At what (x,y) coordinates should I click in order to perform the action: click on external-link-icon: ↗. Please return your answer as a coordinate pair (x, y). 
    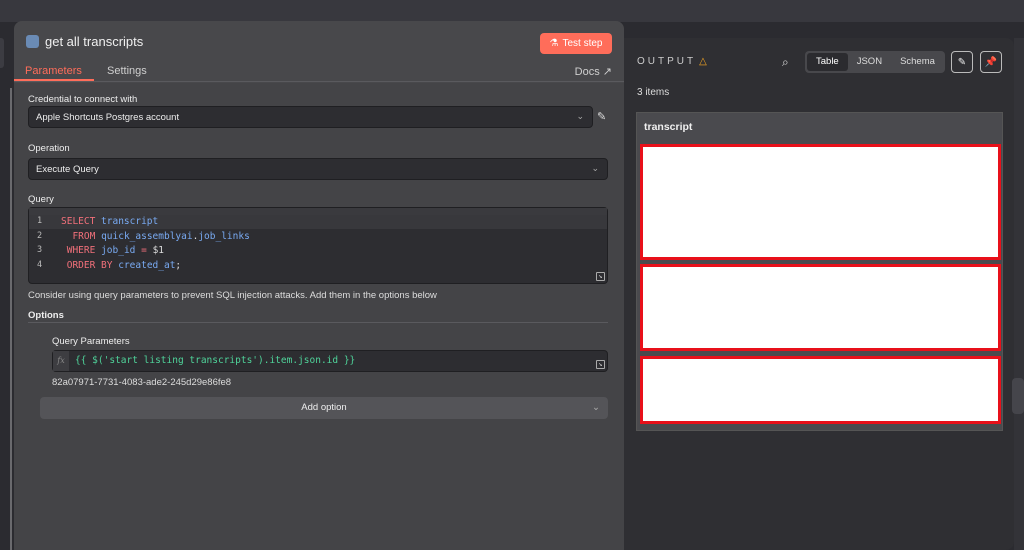
    Looking at the image, I should click on (607, 72).